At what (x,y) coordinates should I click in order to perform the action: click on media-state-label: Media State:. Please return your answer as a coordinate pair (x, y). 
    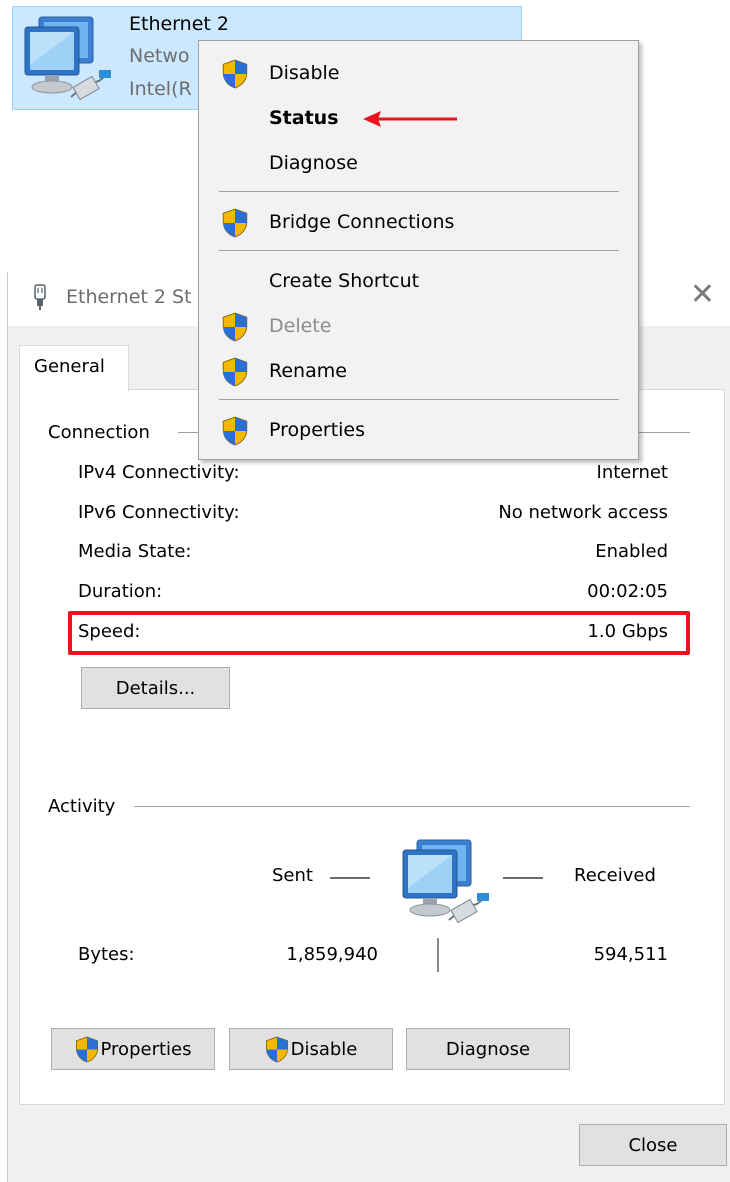
    Looking at the image, I should click on (135, 551).